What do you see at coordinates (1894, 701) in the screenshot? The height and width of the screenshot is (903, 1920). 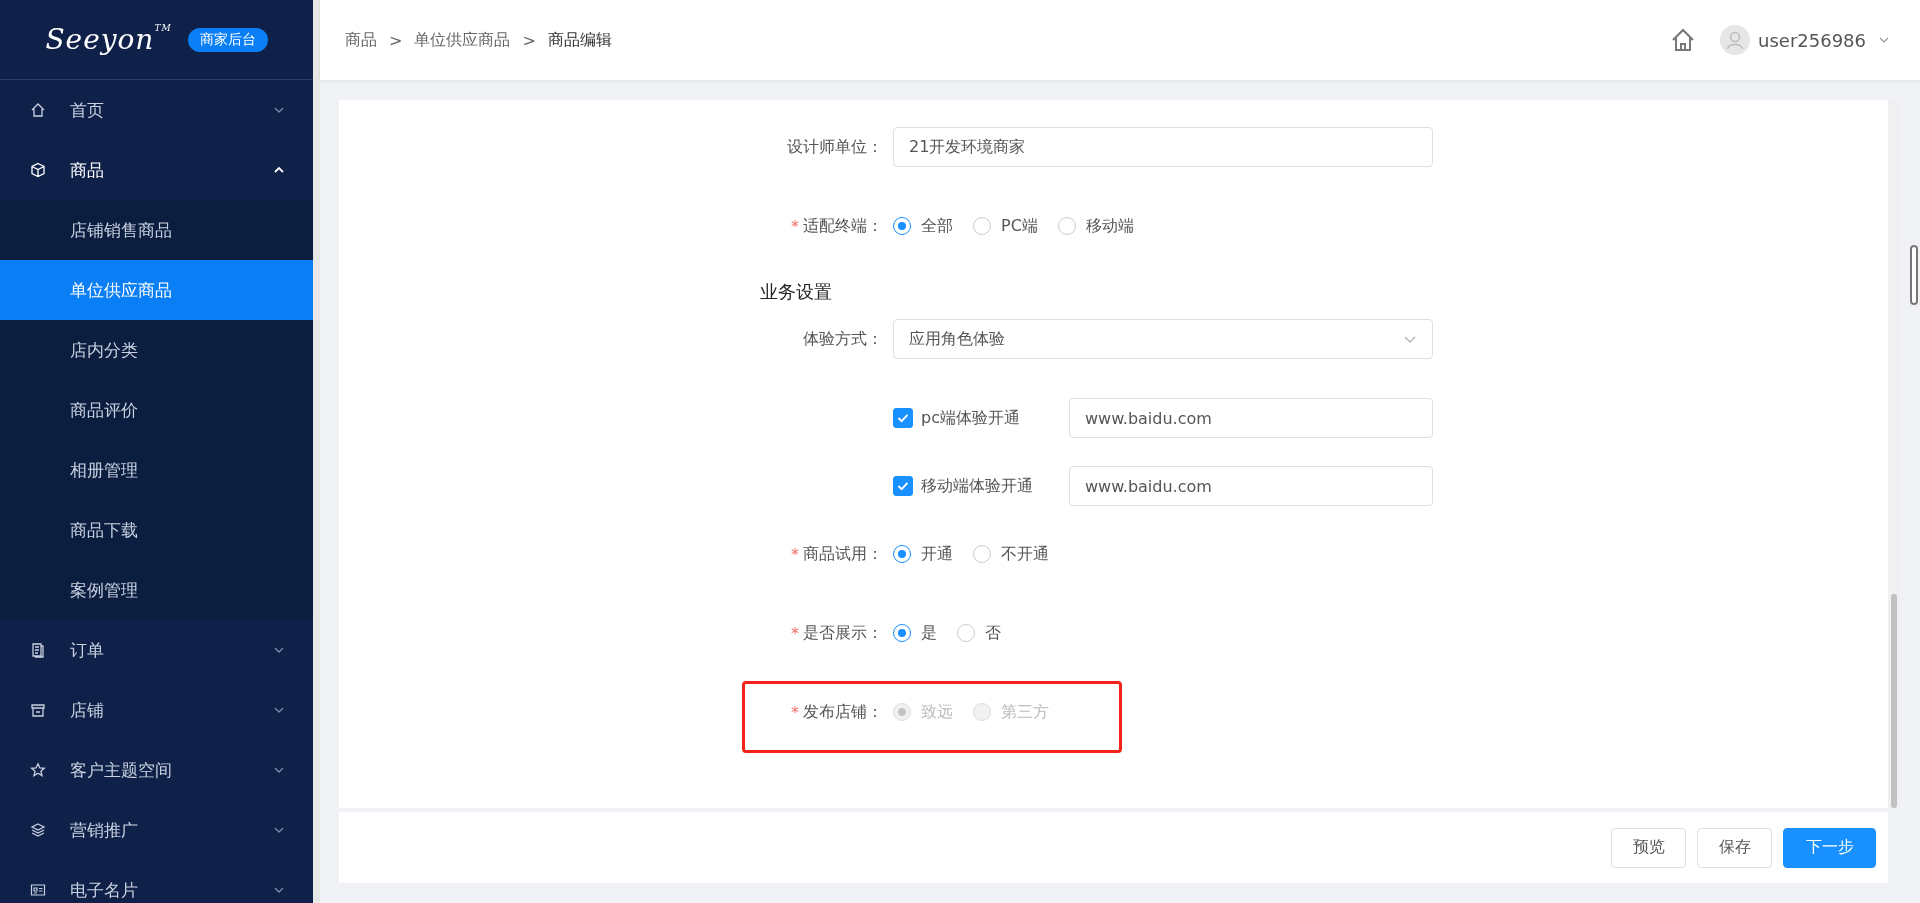 I see `scrollbar-thumb` at bounding box center [1894, 701].